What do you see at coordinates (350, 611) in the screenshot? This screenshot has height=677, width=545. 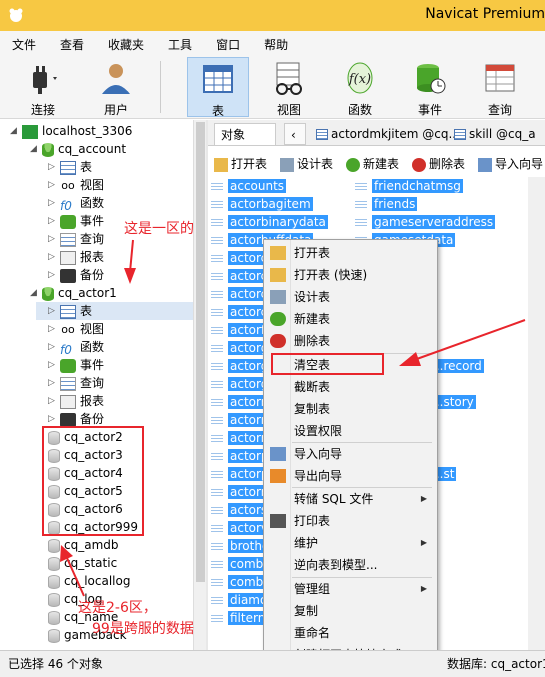 I see `menu-item-copy: 复制` at bounding box center [350, 611].